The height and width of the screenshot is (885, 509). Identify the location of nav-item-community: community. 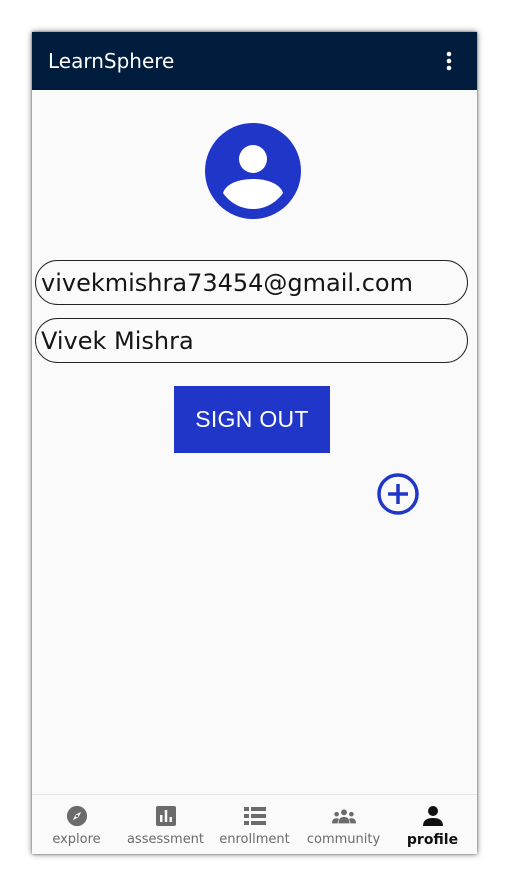
(343, 824).